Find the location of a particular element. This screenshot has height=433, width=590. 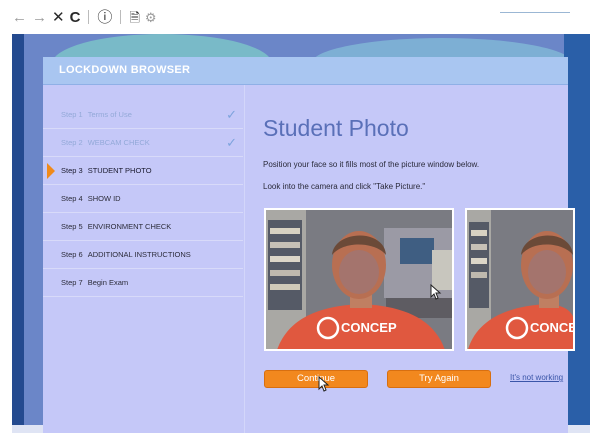

app-title: LOCKDOWN BROWSER is located at coordinates (125, 70).